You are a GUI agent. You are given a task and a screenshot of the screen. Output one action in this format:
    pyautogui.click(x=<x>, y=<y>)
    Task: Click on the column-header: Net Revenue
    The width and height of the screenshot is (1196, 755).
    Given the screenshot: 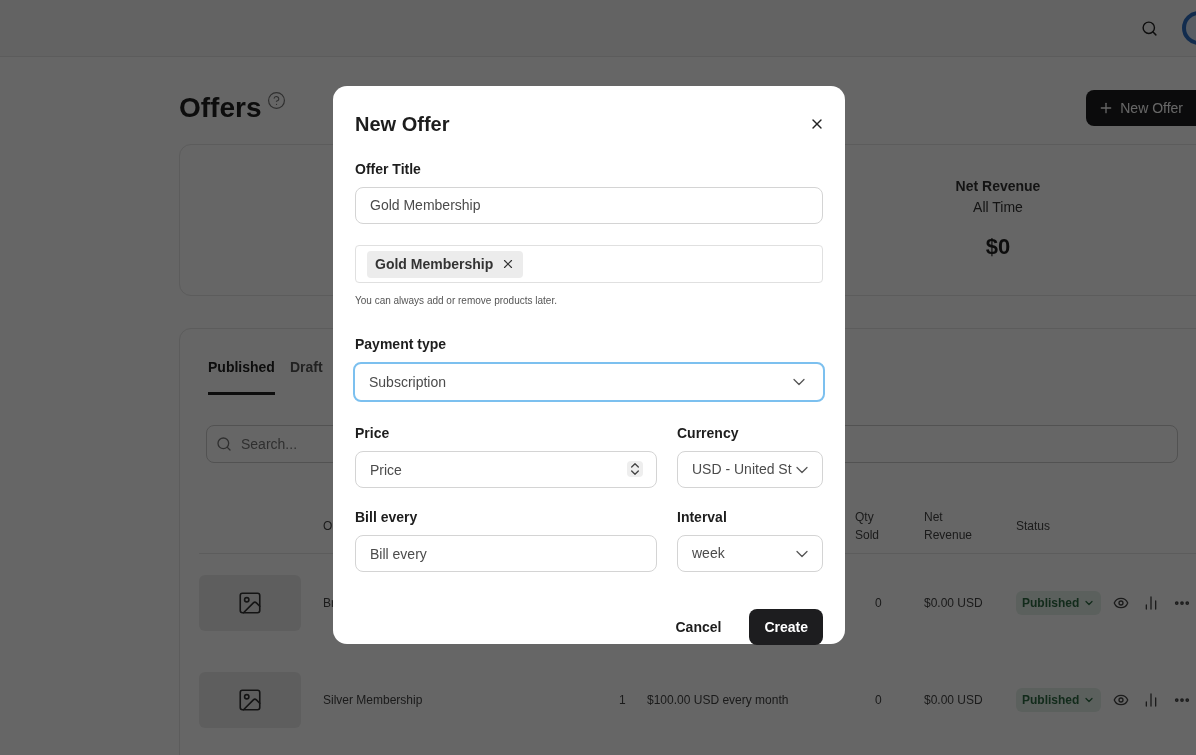 What is the action you would take?
    pyautogui.click(x=949, y=526)
    